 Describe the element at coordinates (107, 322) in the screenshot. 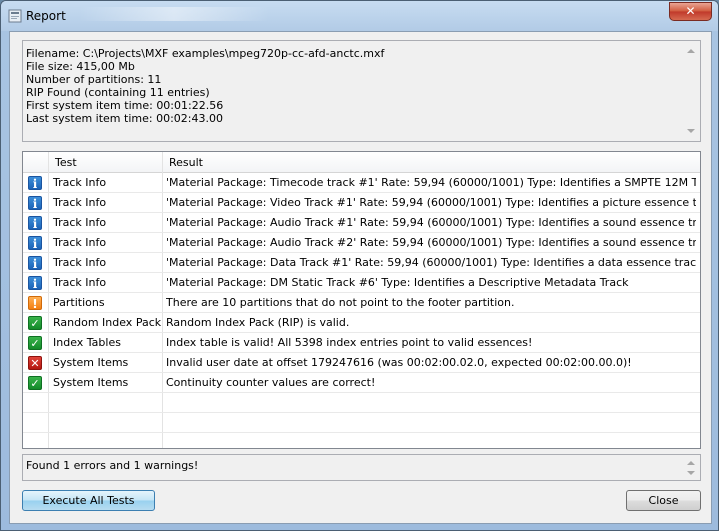

I see `test-cell: Random Index Pack` at that location.